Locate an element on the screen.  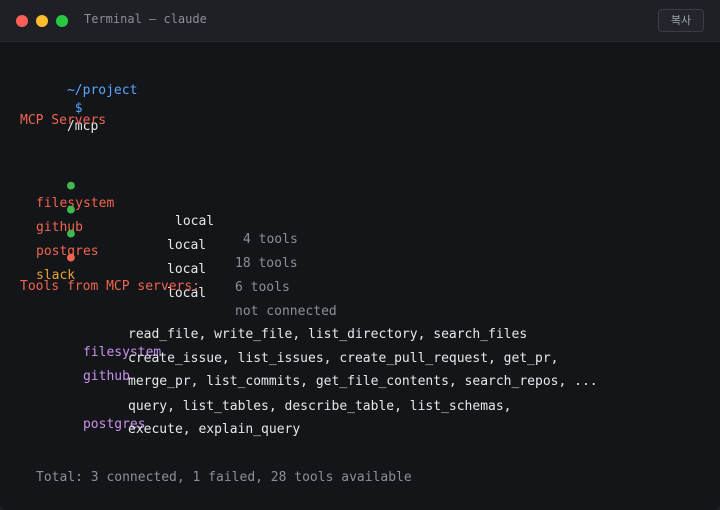
server-row: ● filesystem local 4 tools is located at coordinates (159, 203).